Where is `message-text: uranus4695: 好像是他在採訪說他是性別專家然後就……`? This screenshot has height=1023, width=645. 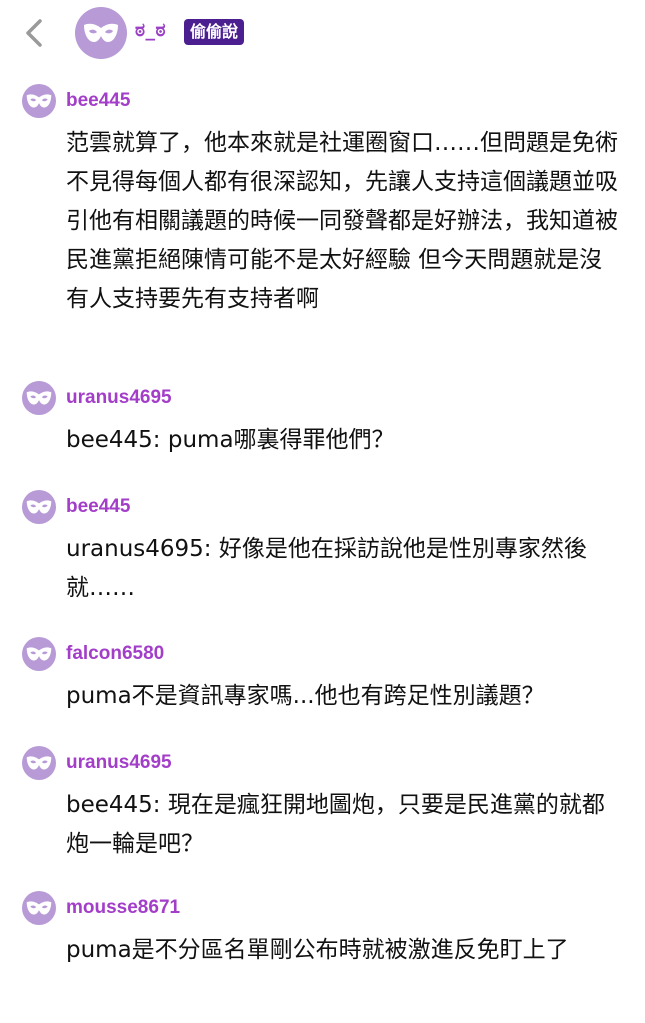
message-text: uranus4695: 好像是他在採訪說他是性別專家然後就…… is located at coordinates (326, 568).